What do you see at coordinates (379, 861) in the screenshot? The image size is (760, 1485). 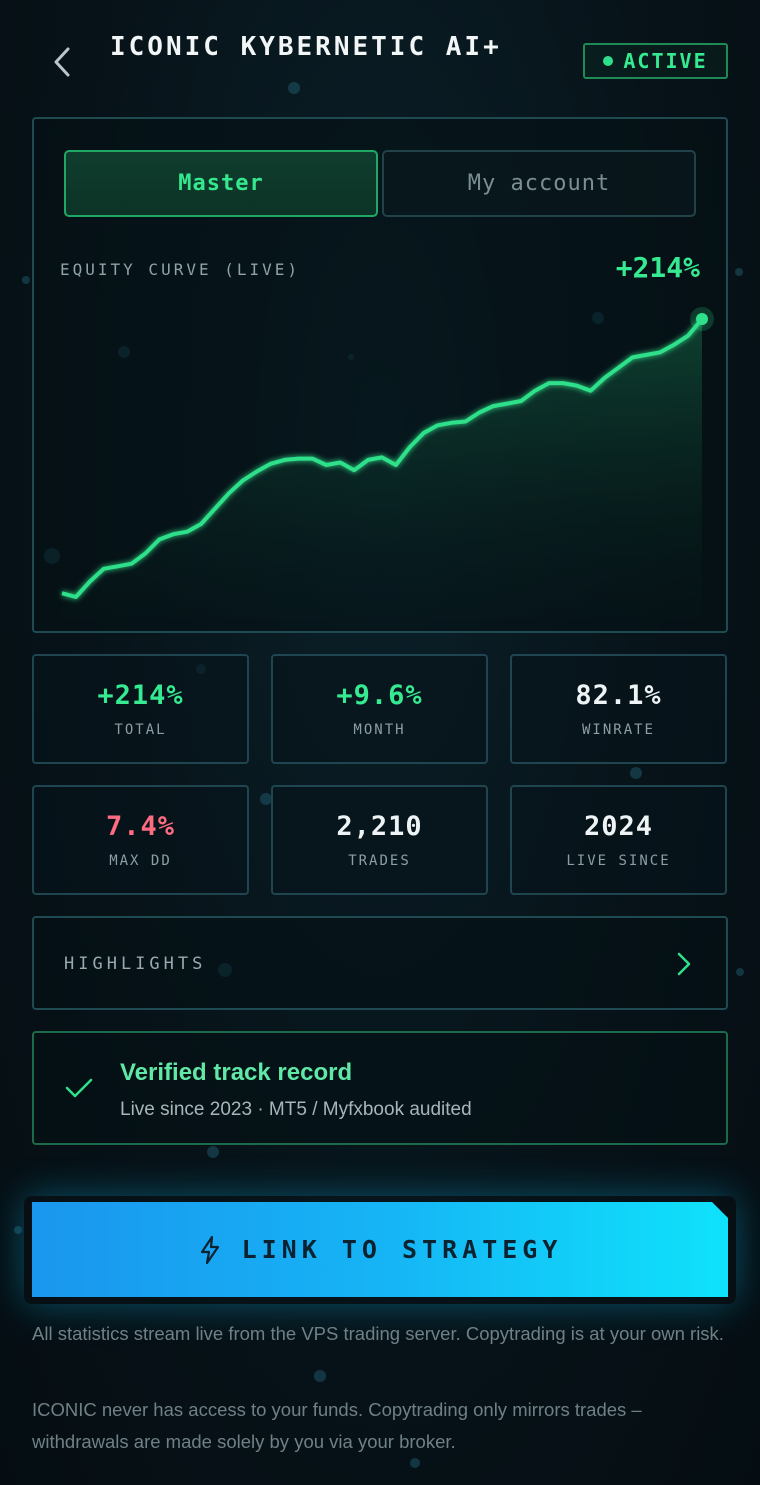 I see `stat-label: TRADES` at bounding box center [379, 861].